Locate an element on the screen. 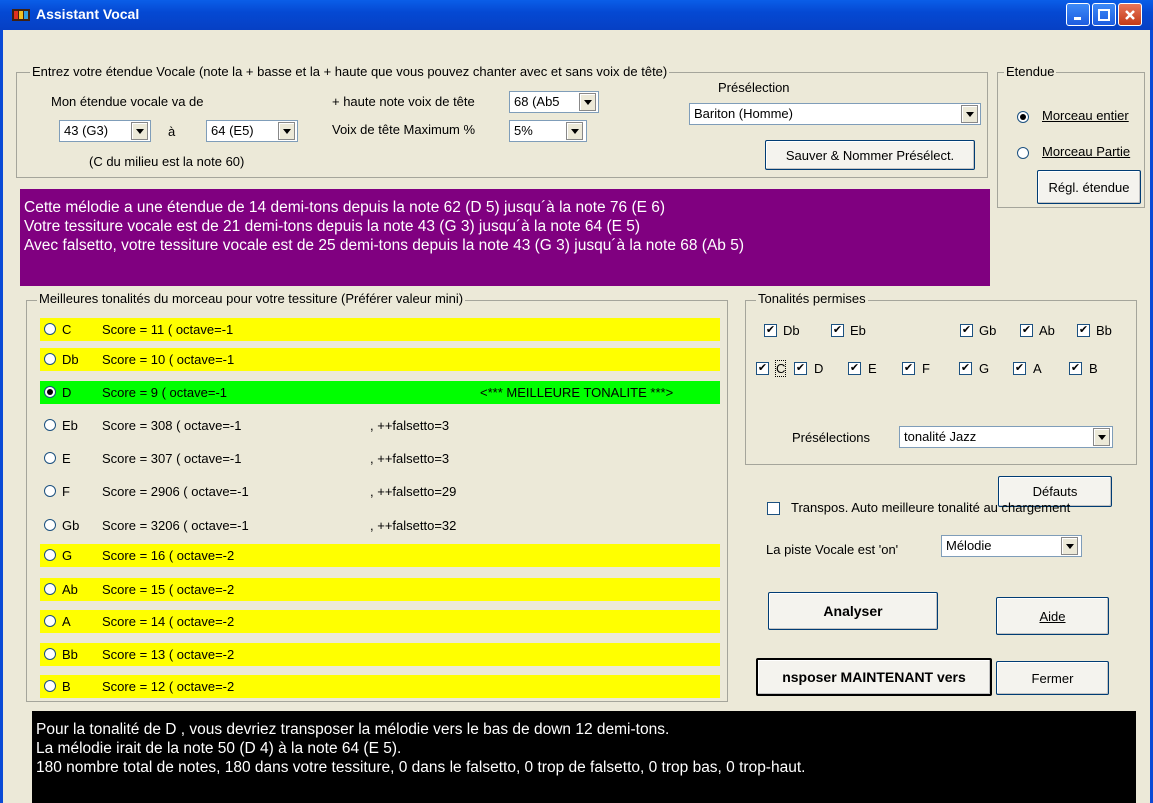 Image resolution: width=1153 pixels, height=803 pixels. window-title: Assistant Vocal is located at coordinates (88, 14).